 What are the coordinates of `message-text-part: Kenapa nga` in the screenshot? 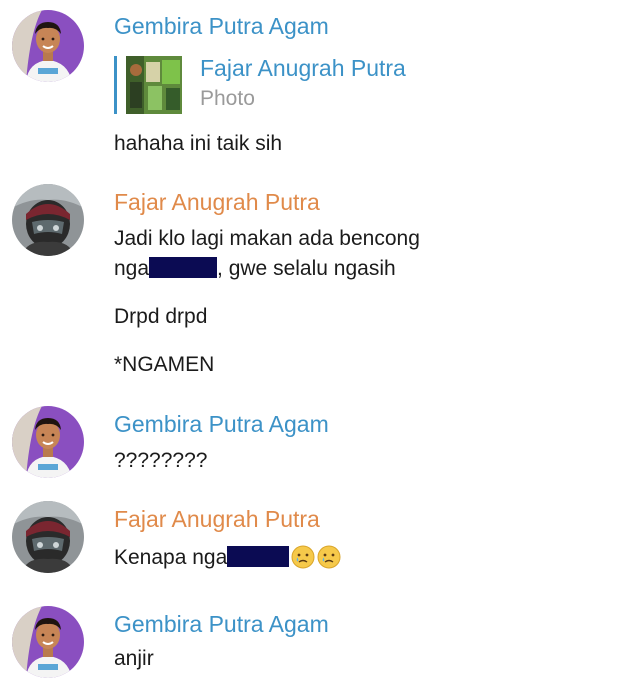 It's located at (171, 557).